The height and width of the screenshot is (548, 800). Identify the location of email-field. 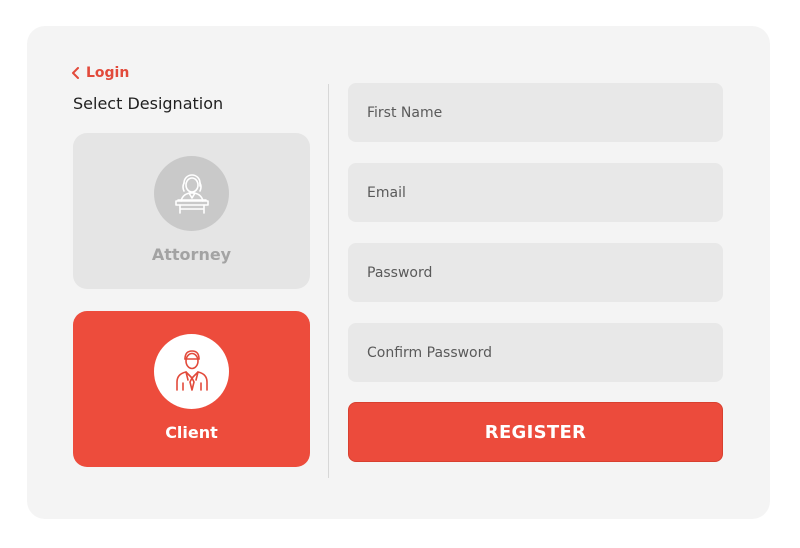
(535, 192).